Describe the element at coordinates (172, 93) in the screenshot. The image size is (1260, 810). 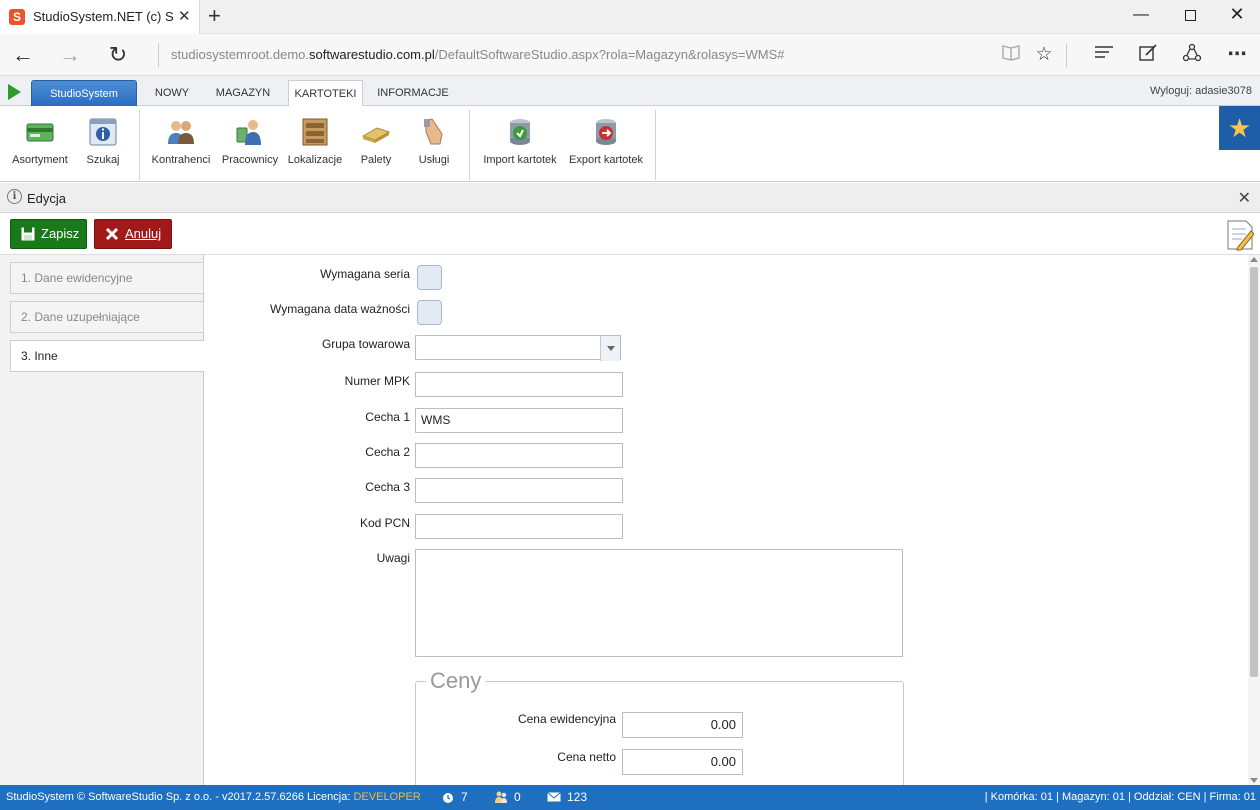
I see `menu-tab-nowy: NOWY` at that location.